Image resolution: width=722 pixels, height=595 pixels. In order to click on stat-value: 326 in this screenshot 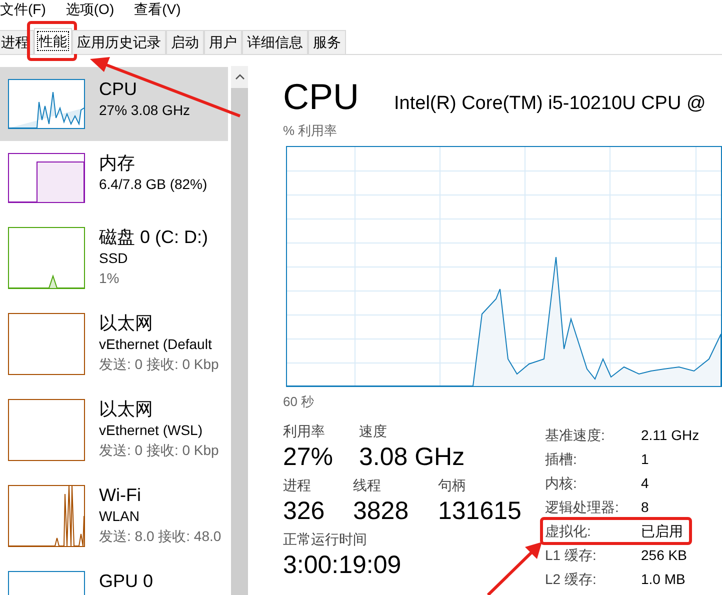, I will do `click(304, 511)`.